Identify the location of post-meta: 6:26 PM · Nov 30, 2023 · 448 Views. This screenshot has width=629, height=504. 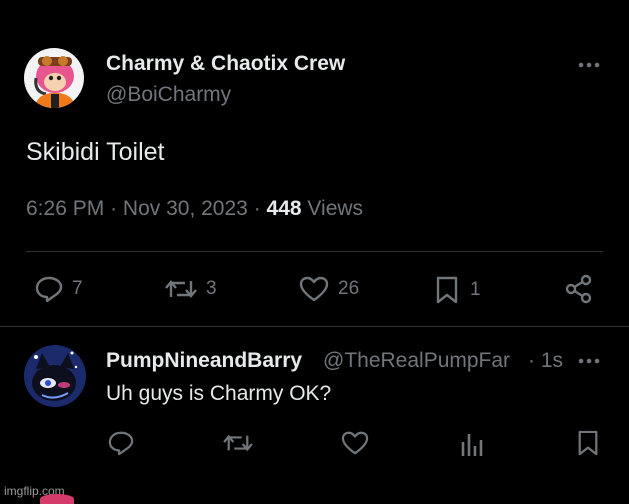
(194, 209).